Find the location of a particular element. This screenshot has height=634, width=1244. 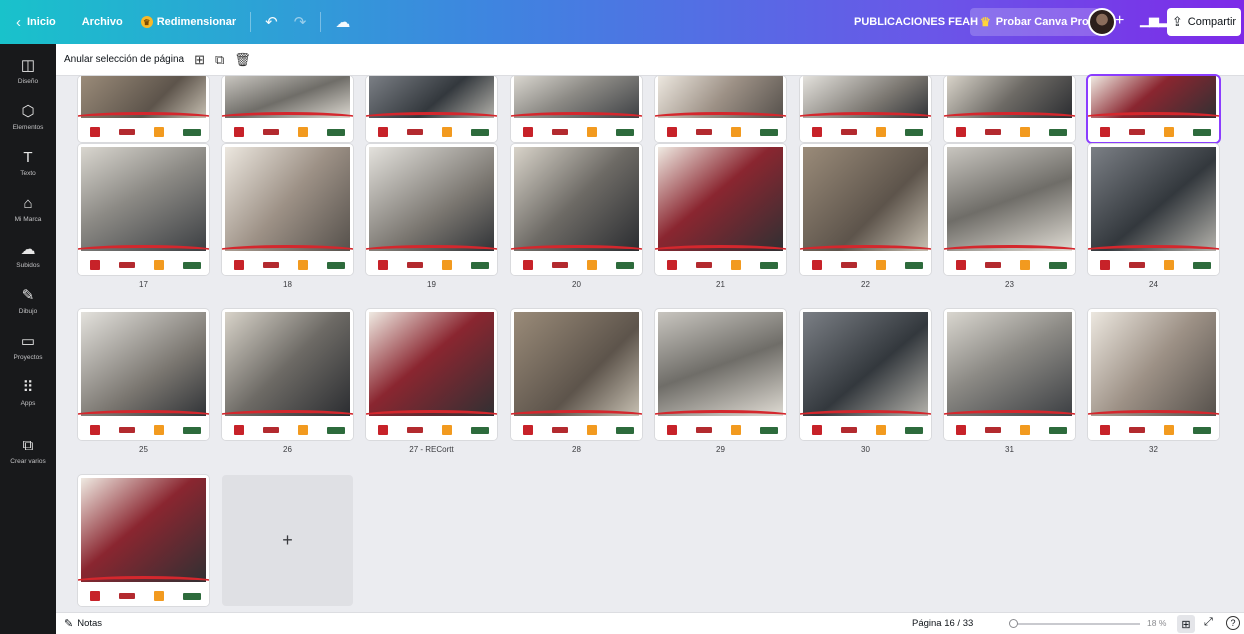

notes-button: ✎ Notas is located at coordinates (83, 623).